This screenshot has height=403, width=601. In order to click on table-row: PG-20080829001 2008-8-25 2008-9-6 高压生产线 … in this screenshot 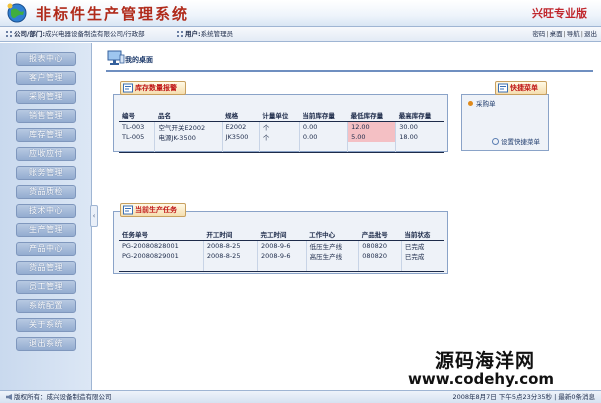, I will do `click(281, 256)`.